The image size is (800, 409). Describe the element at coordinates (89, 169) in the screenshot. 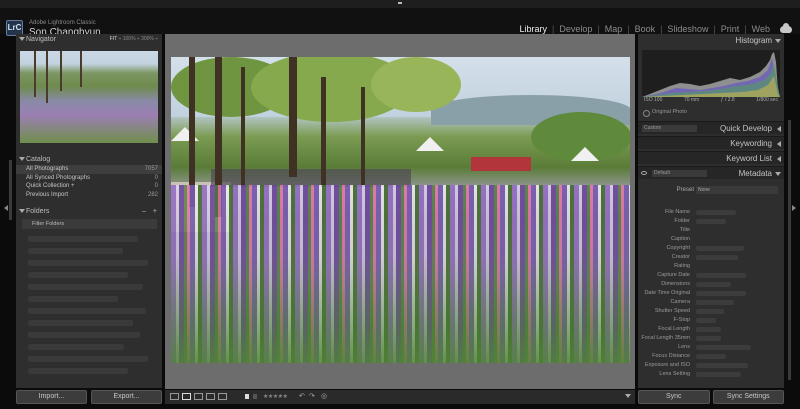

I see `catalog-item-all-photographs: All Photographs 7057` at that location.